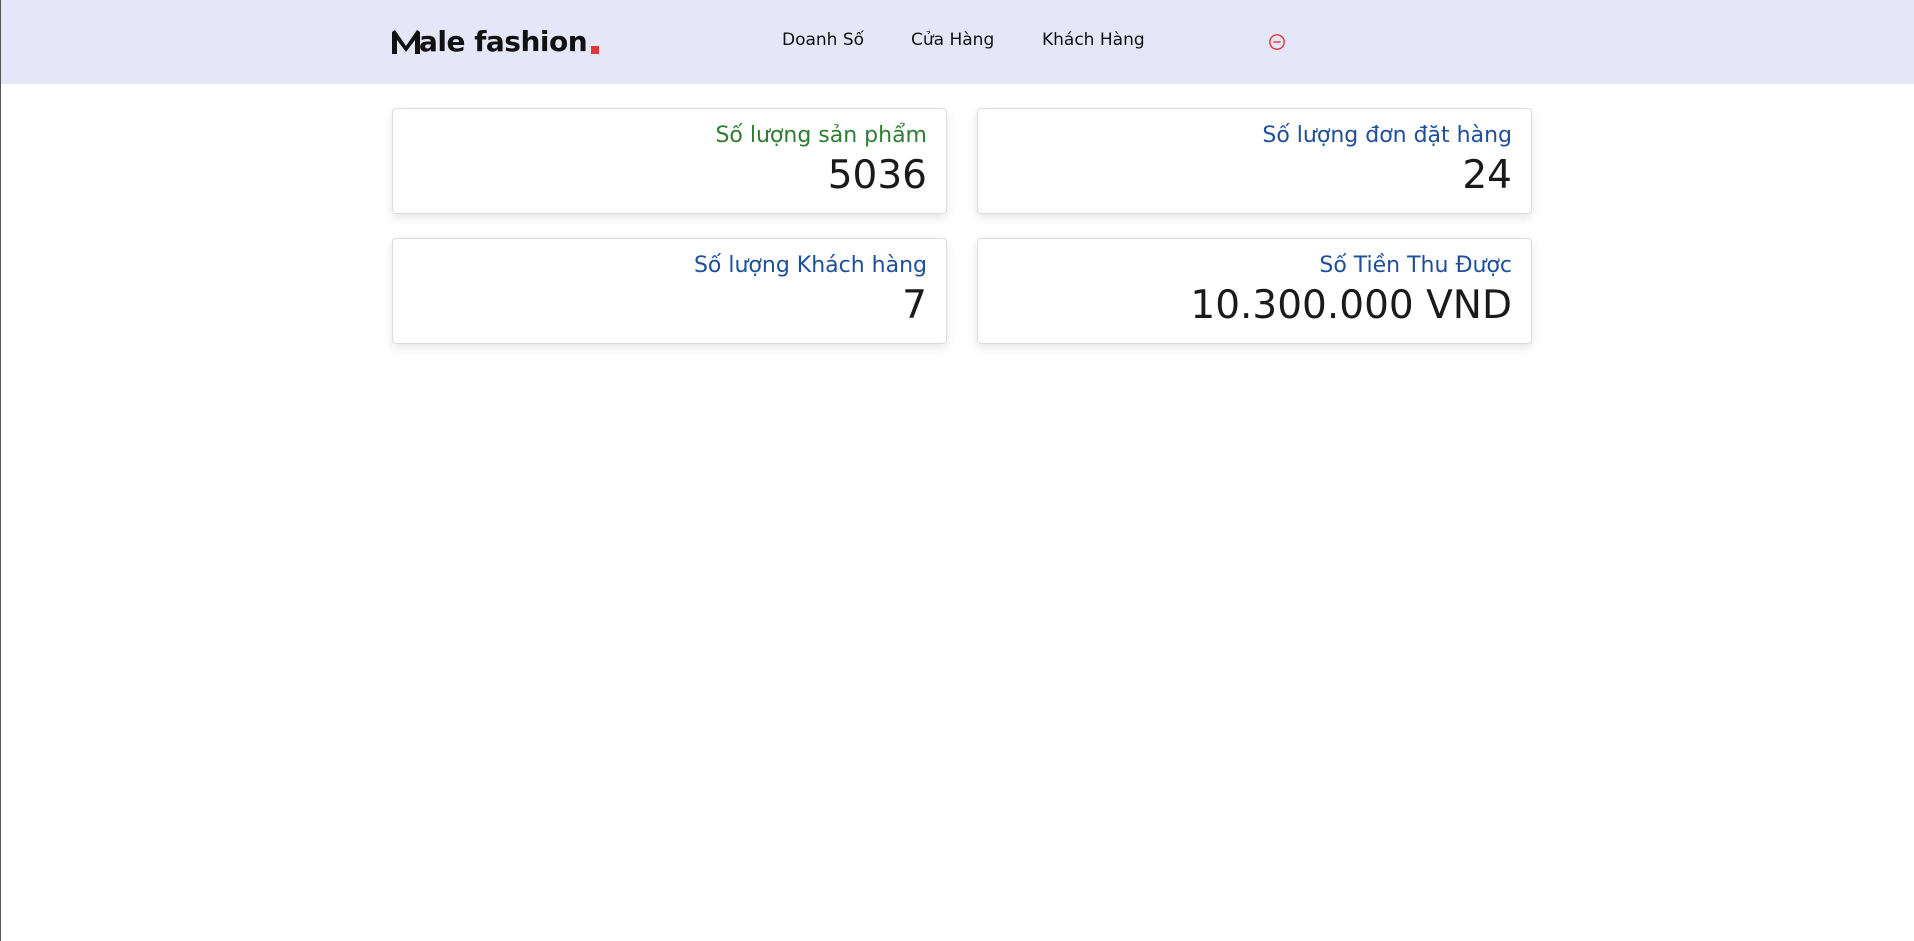  What do you see at coordinates (669, 291) in the screenshot?
I see `stat-card-customers: Số lượng Khách hàng 7` at bounding box center [669, 291].